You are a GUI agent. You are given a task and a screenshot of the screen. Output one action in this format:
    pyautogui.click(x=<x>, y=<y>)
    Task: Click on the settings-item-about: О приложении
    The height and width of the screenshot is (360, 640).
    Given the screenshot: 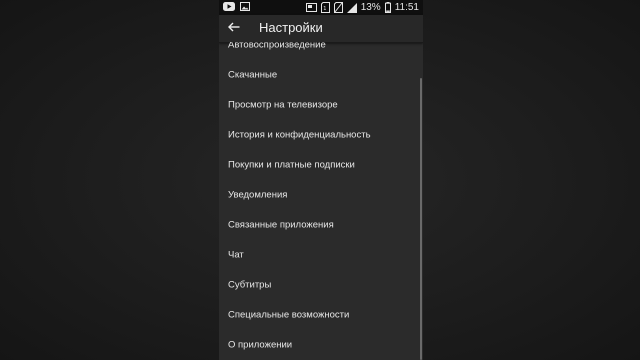 What is the action you would take?
    pyautogui.click(x=319, y=345)
    